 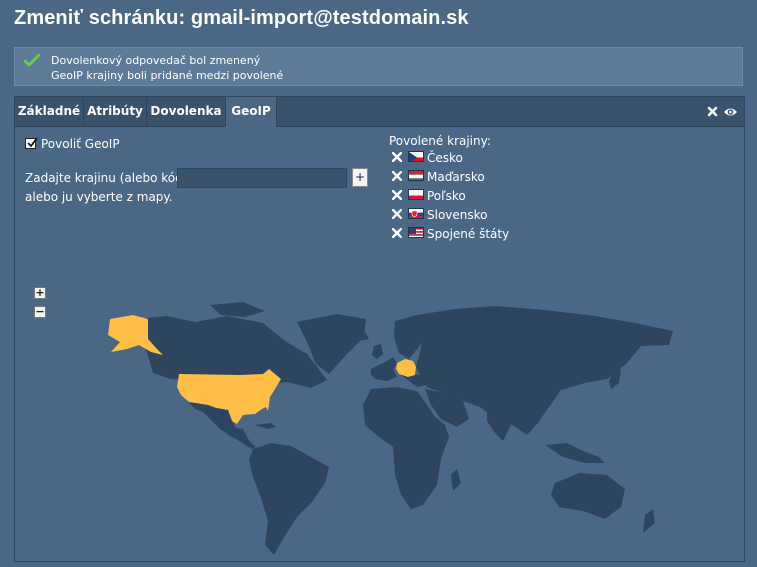 What do you see at coordinates (456, 177) in the screenshot?
I see `country-name: Maďarsko` at bounding box center [456, 177].